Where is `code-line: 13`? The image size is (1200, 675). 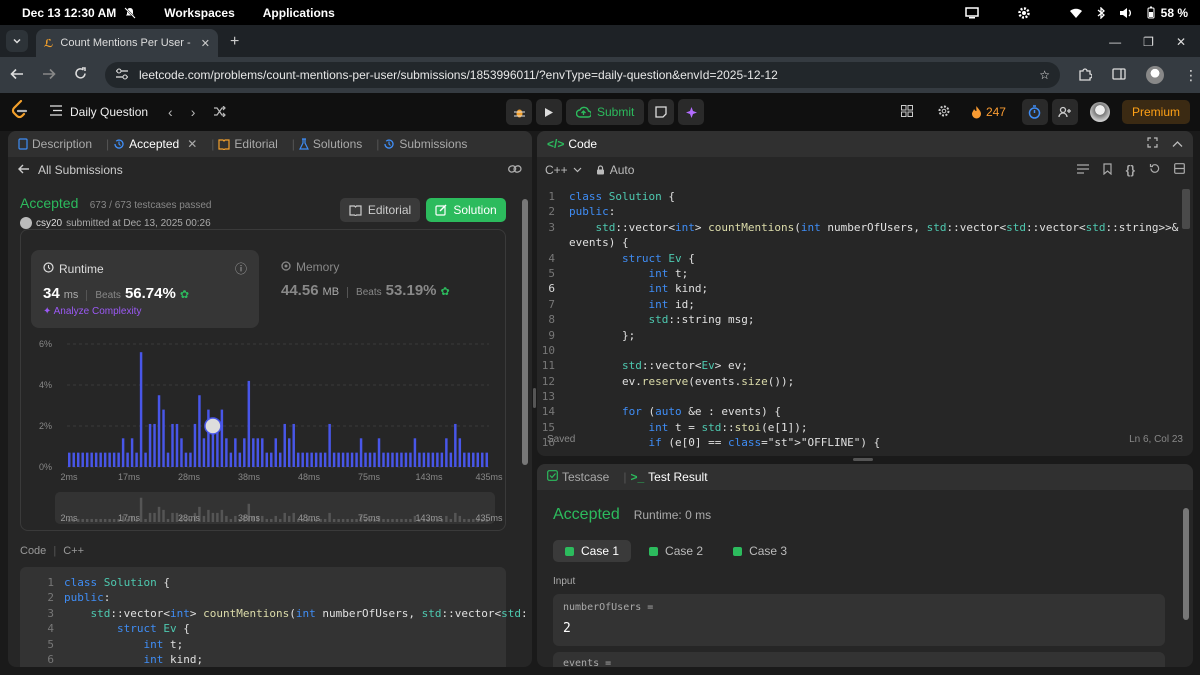 code-line: 13 is located at coordinates (865, 396).